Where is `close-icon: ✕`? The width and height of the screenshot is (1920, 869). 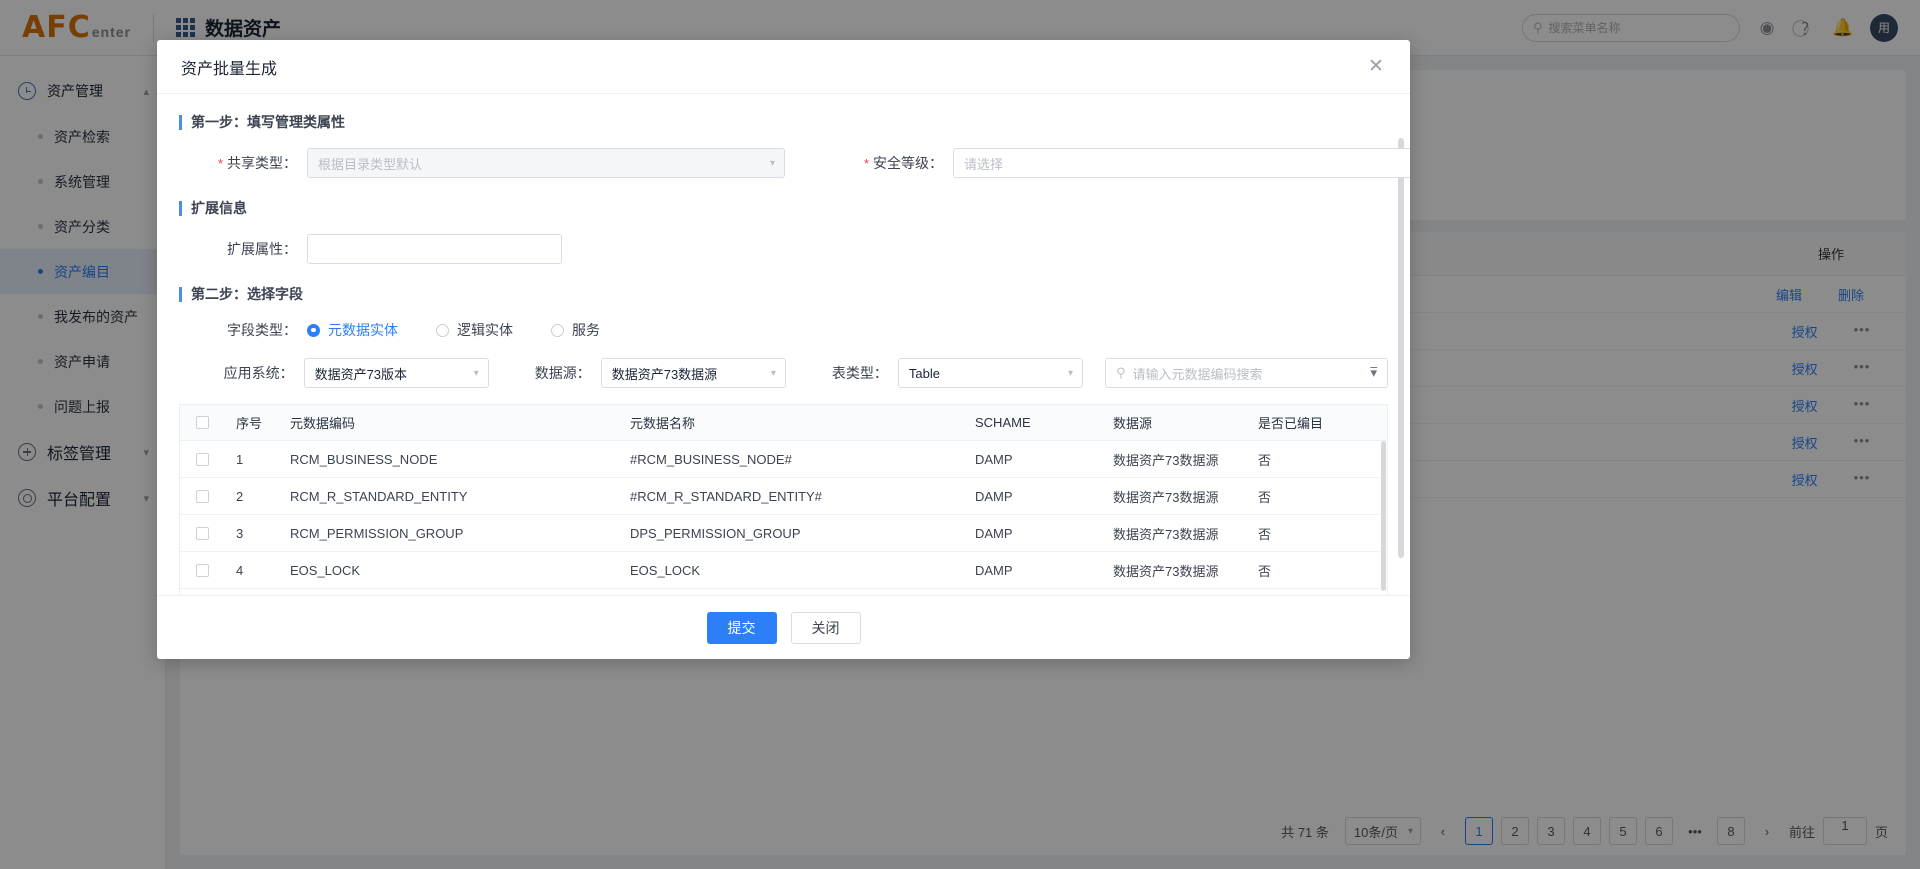
close-icon: ✕ is located at coordinates (1376, 66).